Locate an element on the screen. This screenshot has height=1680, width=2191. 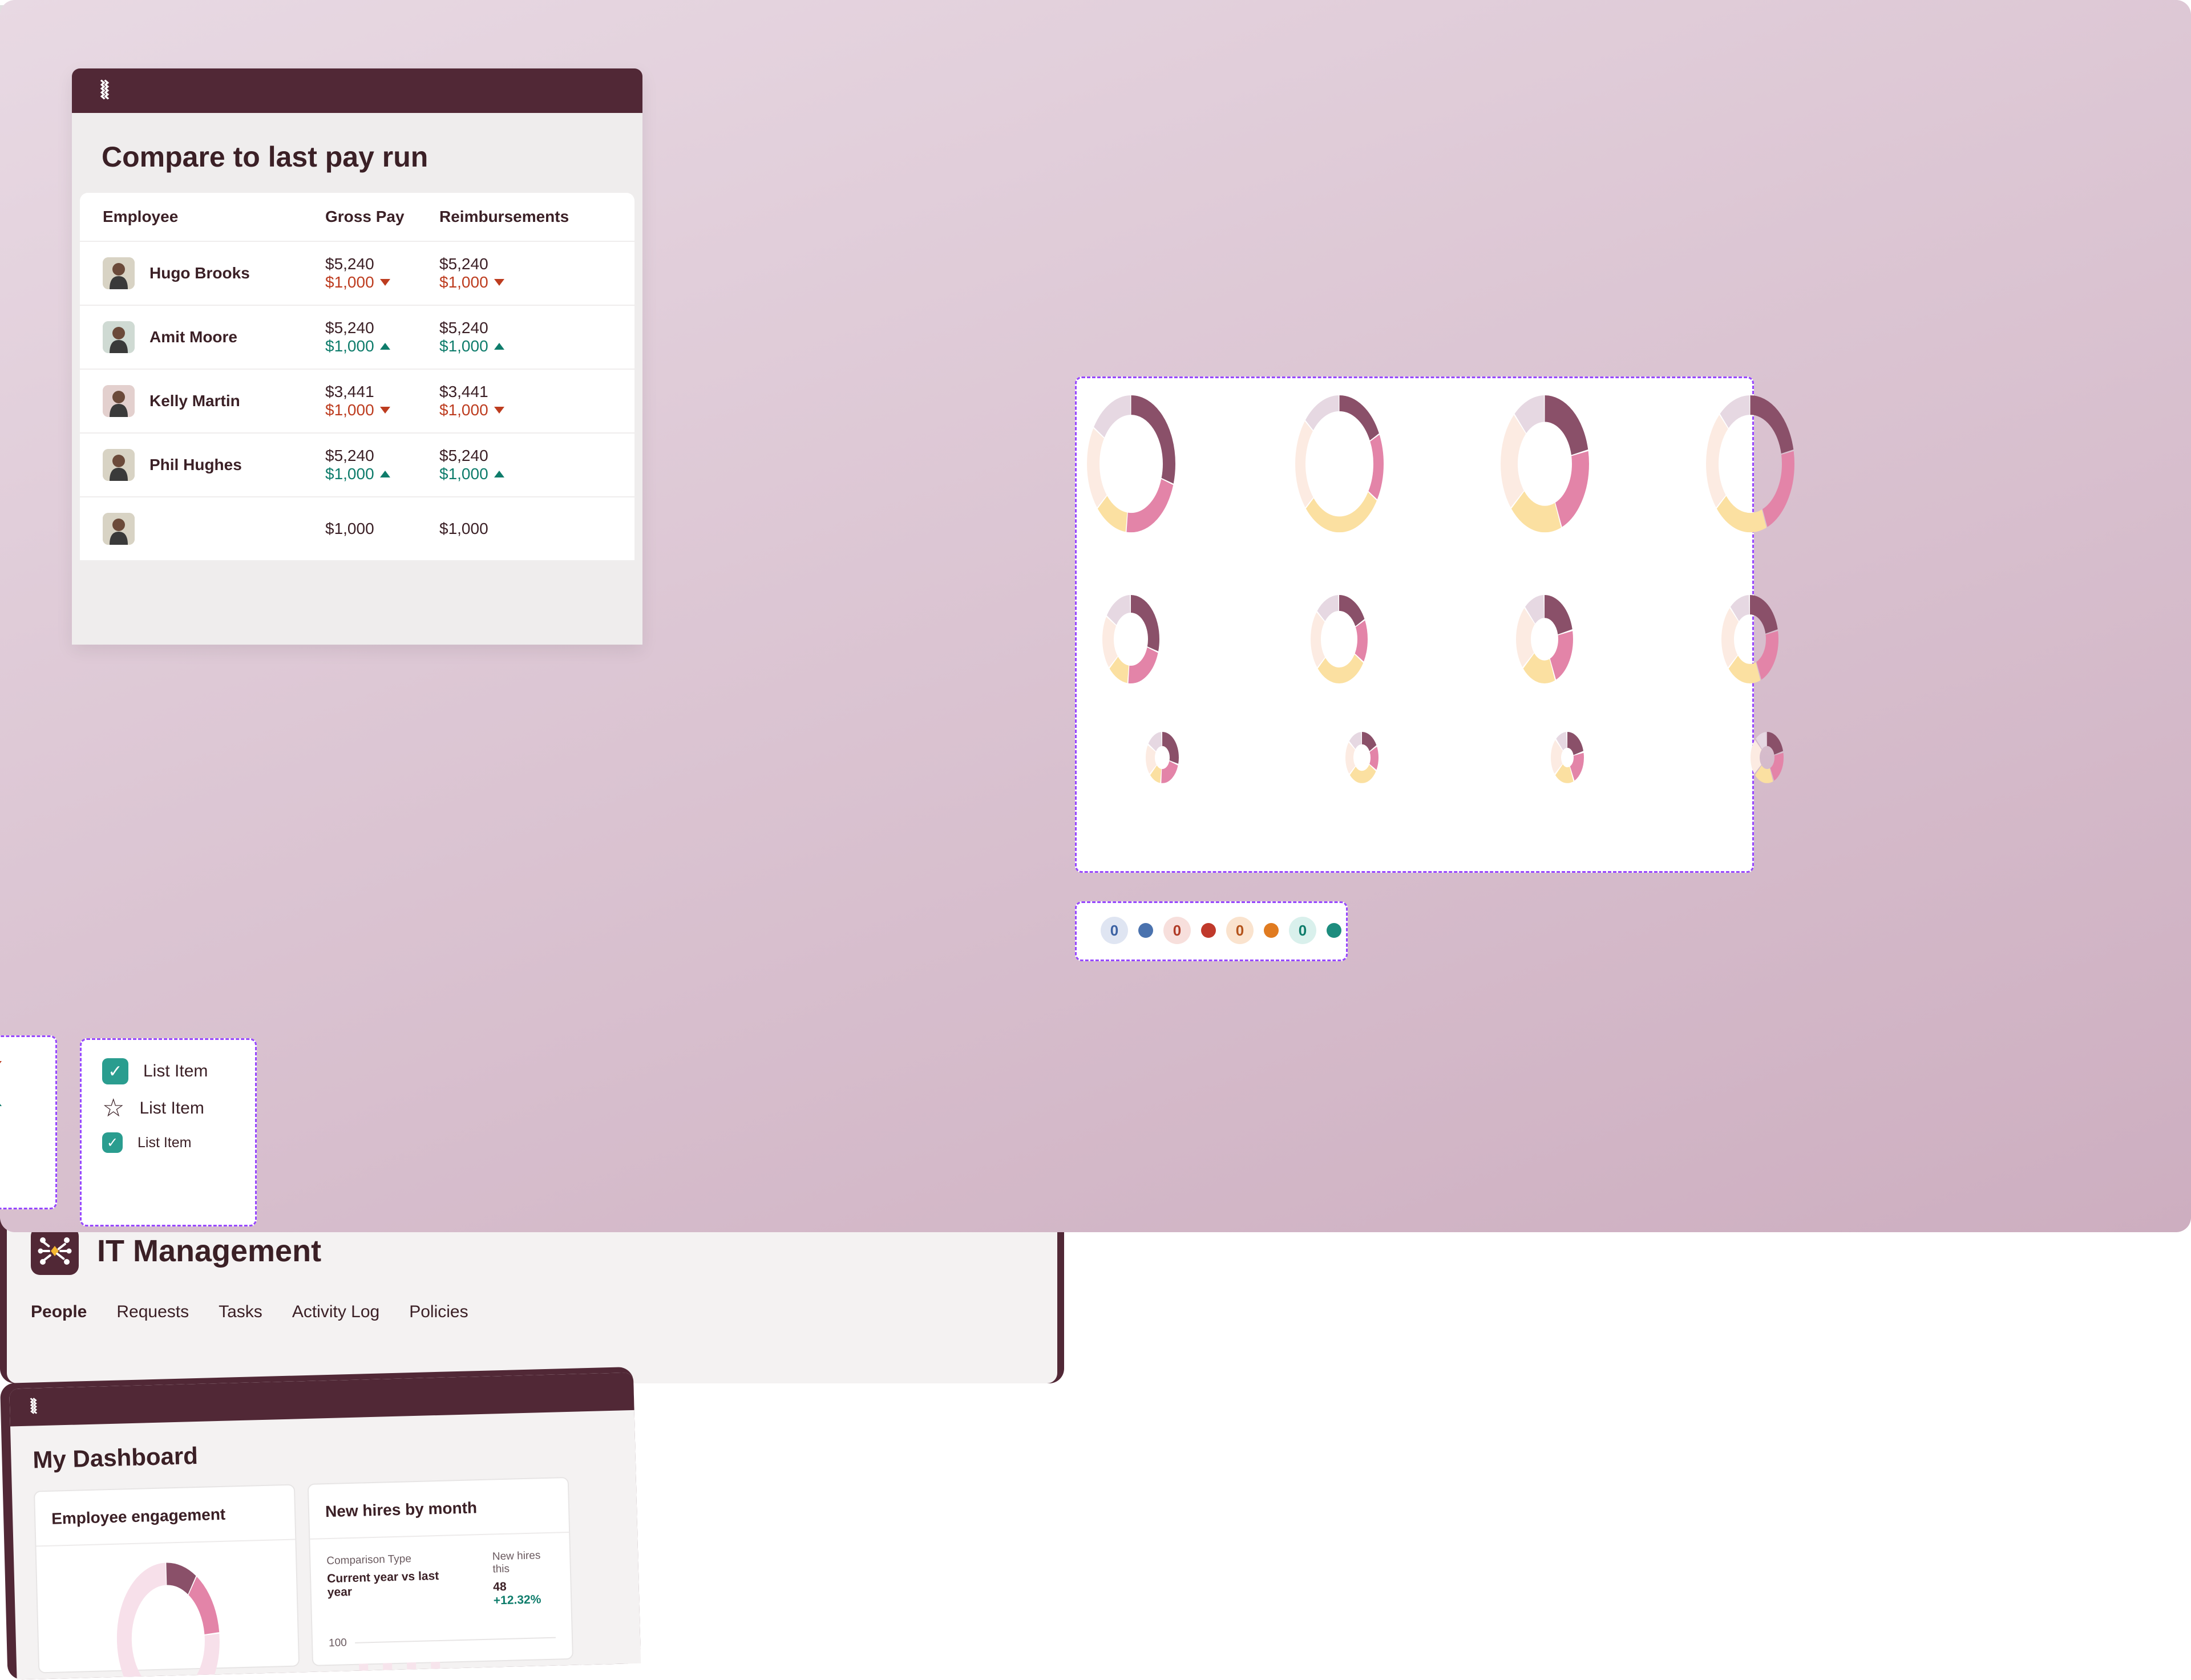
donut-chart-grid is located at coordinates (1435, 625).